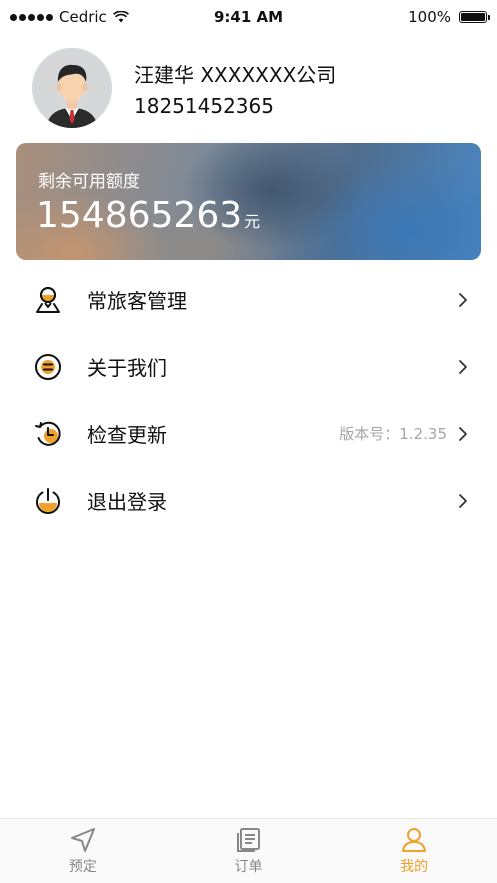  Describe the element at coordinates (83, 17) in the screenshot. I see `carrier-name: Cedric` at that location.